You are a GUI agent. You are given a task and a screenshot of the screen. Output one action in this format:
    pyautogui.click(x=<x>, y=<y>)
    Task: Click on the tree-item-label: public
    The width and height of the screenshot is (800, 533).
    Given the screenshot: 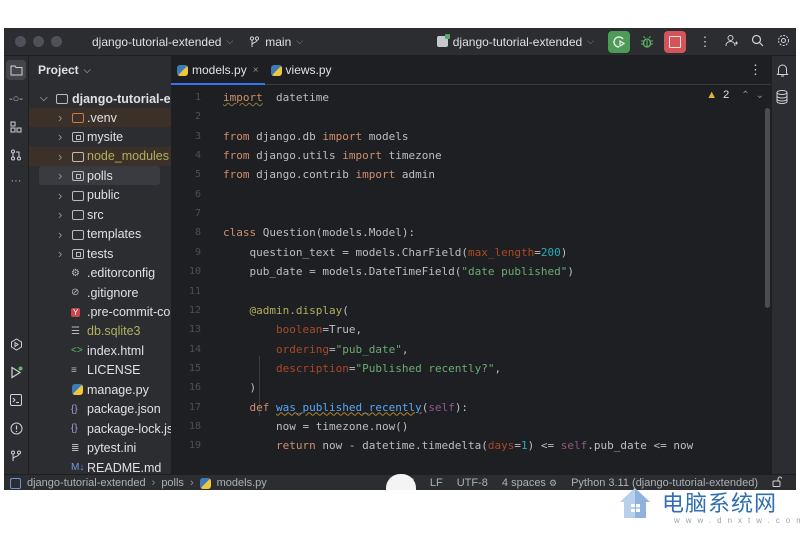 What is the action you would take?
    pyautogui.click(x=103, y=195)
    